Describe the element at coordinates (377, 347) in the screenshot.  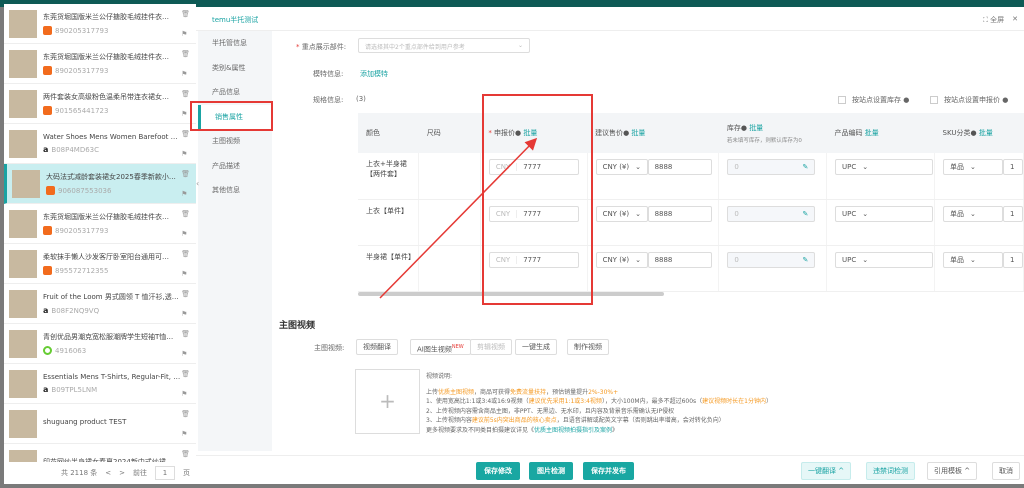
I see `video-tool-button: 视频翻译` at that location.